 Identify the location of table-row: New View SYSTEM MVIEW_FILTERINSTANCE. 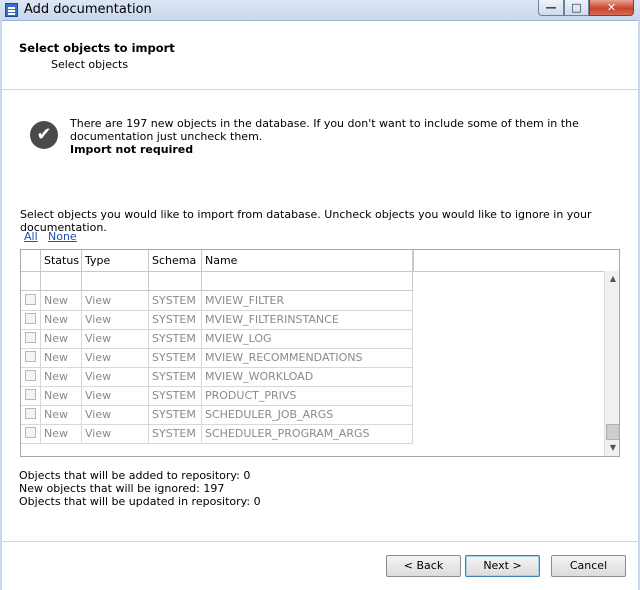
(217, 320).